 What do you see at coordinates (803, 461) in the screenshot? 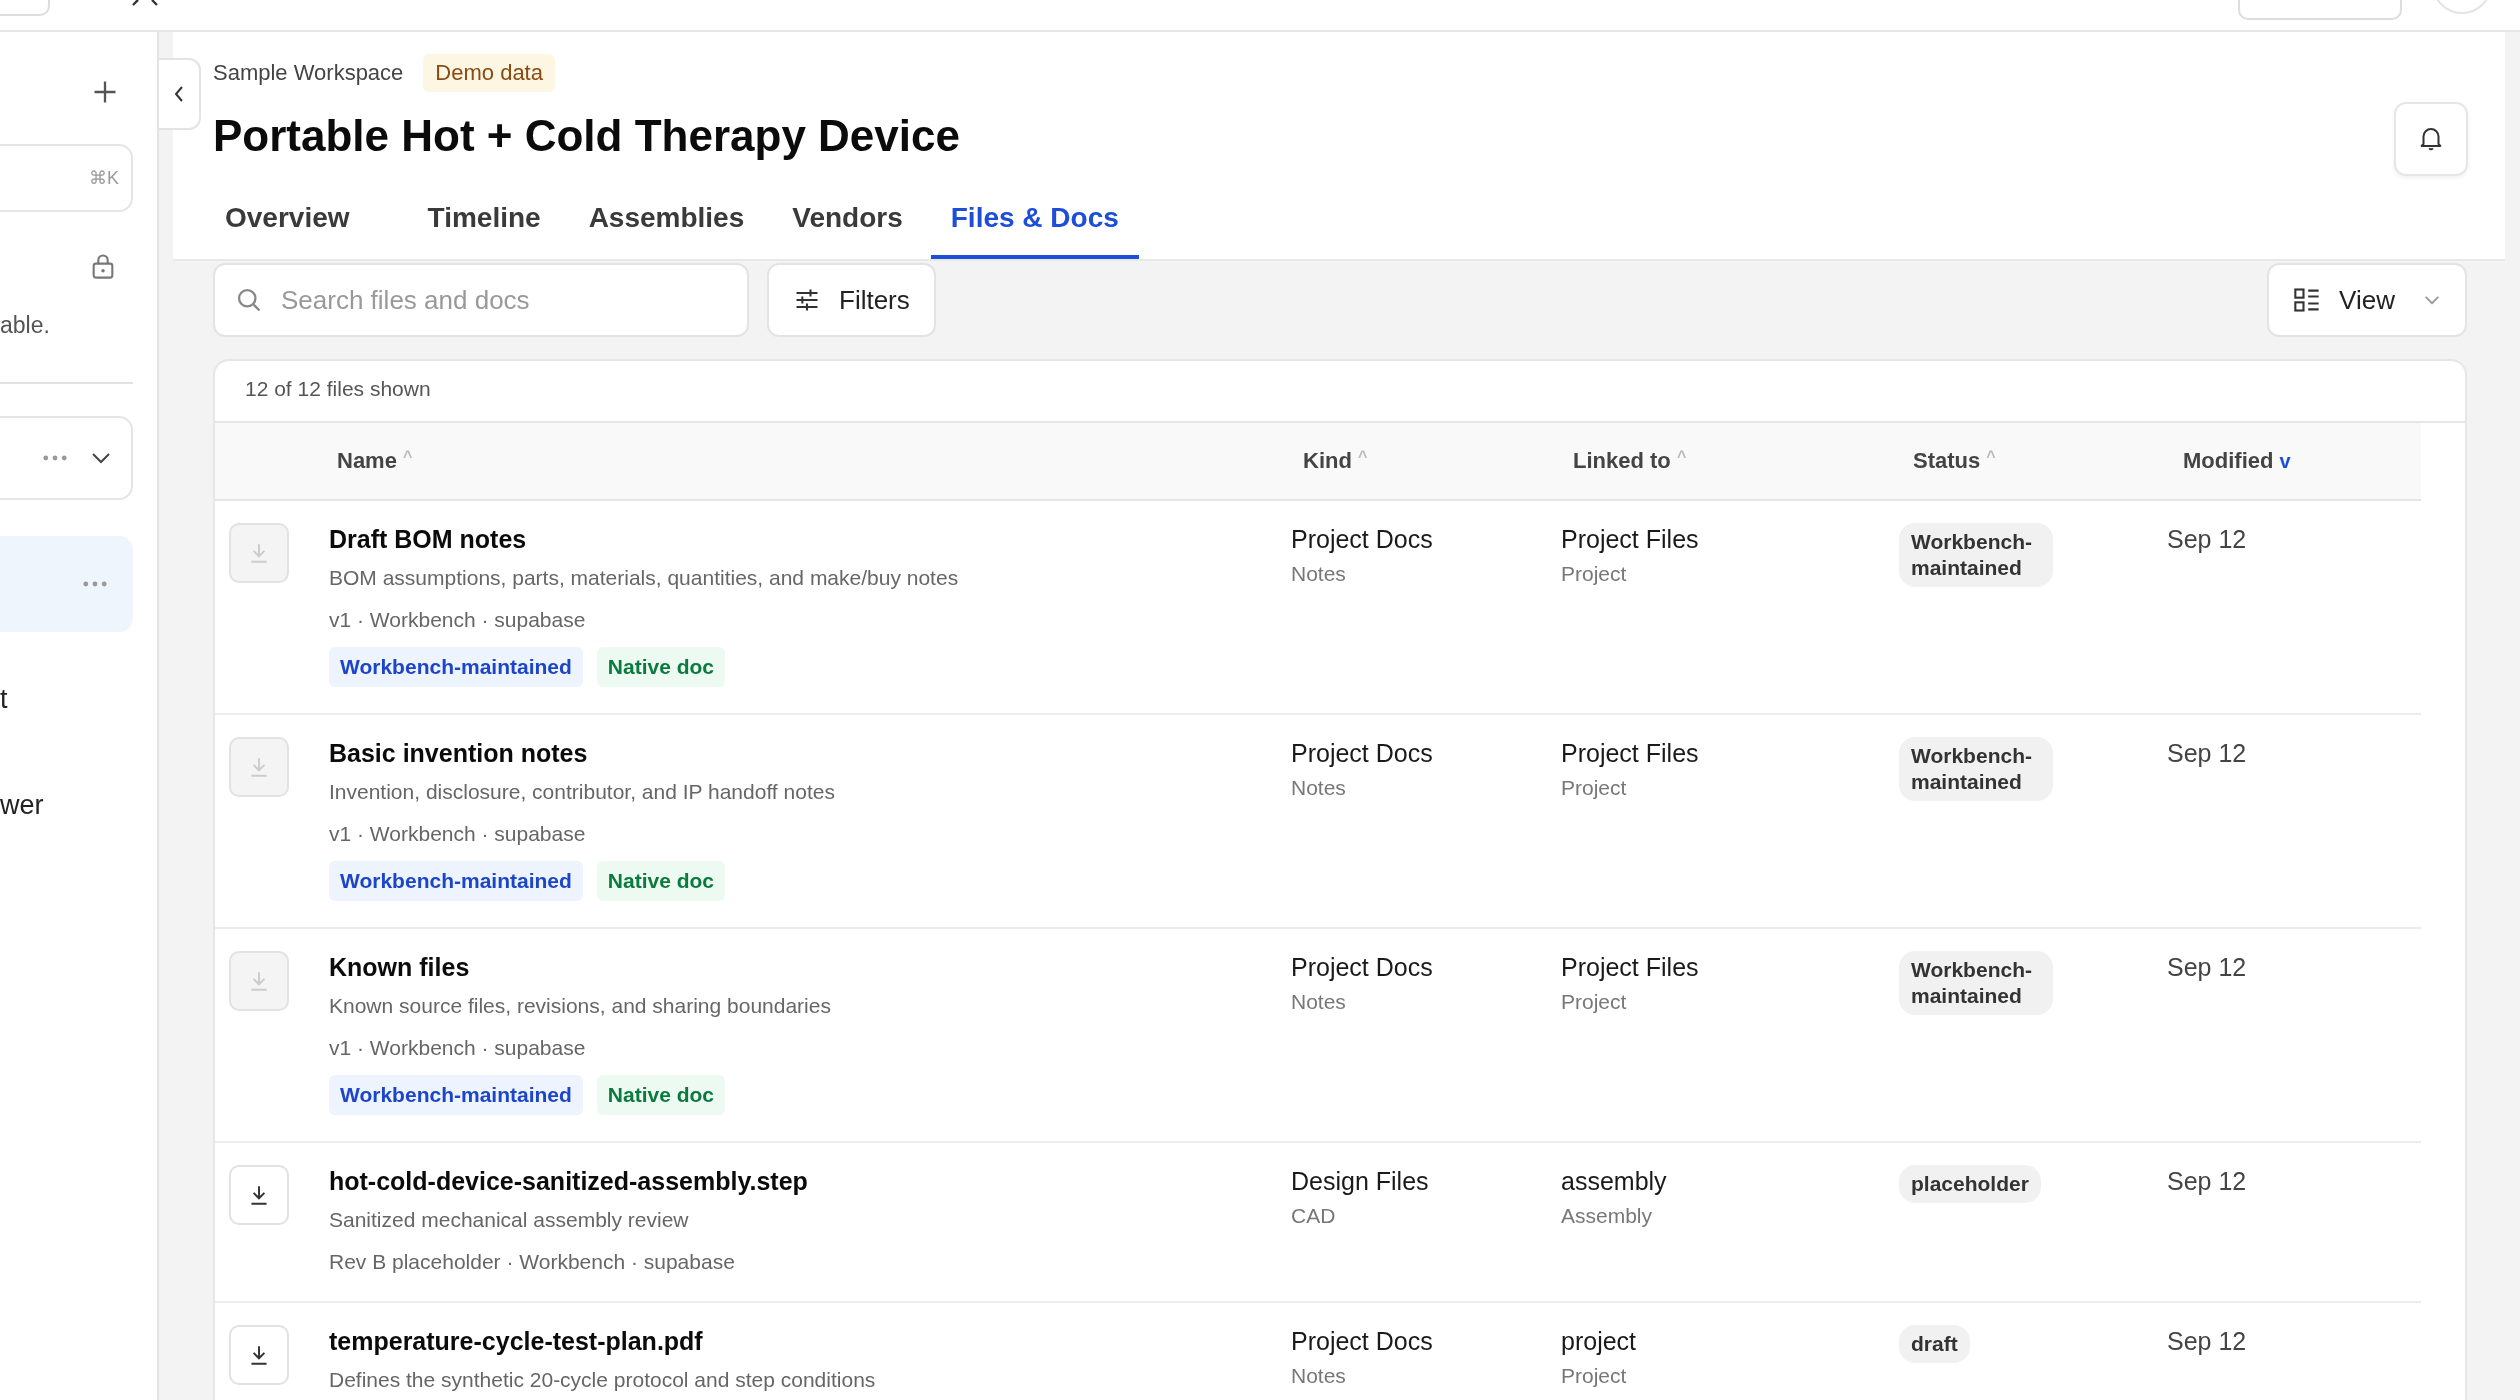
I see `column-header: Name ^` at bounding box center [803, 461].